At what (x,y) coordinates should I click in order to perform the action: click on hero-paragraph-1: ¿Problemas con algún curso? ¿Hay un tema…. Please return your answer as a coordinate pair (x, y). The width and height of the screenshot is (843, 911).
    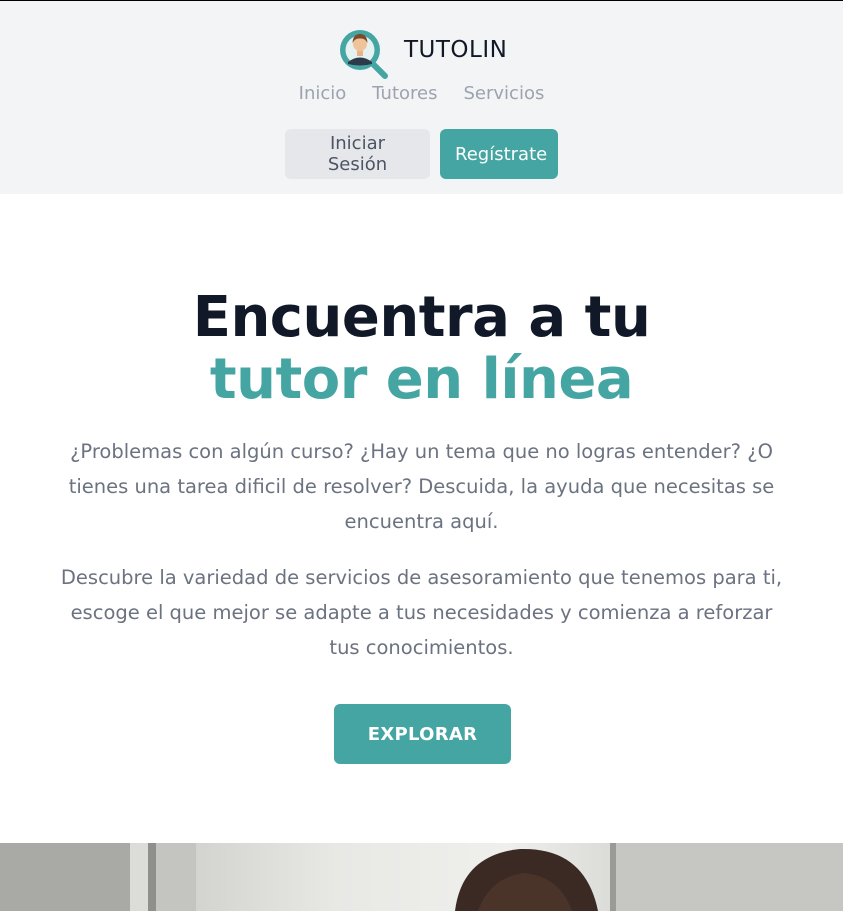
    Looking at the image, I should click on (421, 486).